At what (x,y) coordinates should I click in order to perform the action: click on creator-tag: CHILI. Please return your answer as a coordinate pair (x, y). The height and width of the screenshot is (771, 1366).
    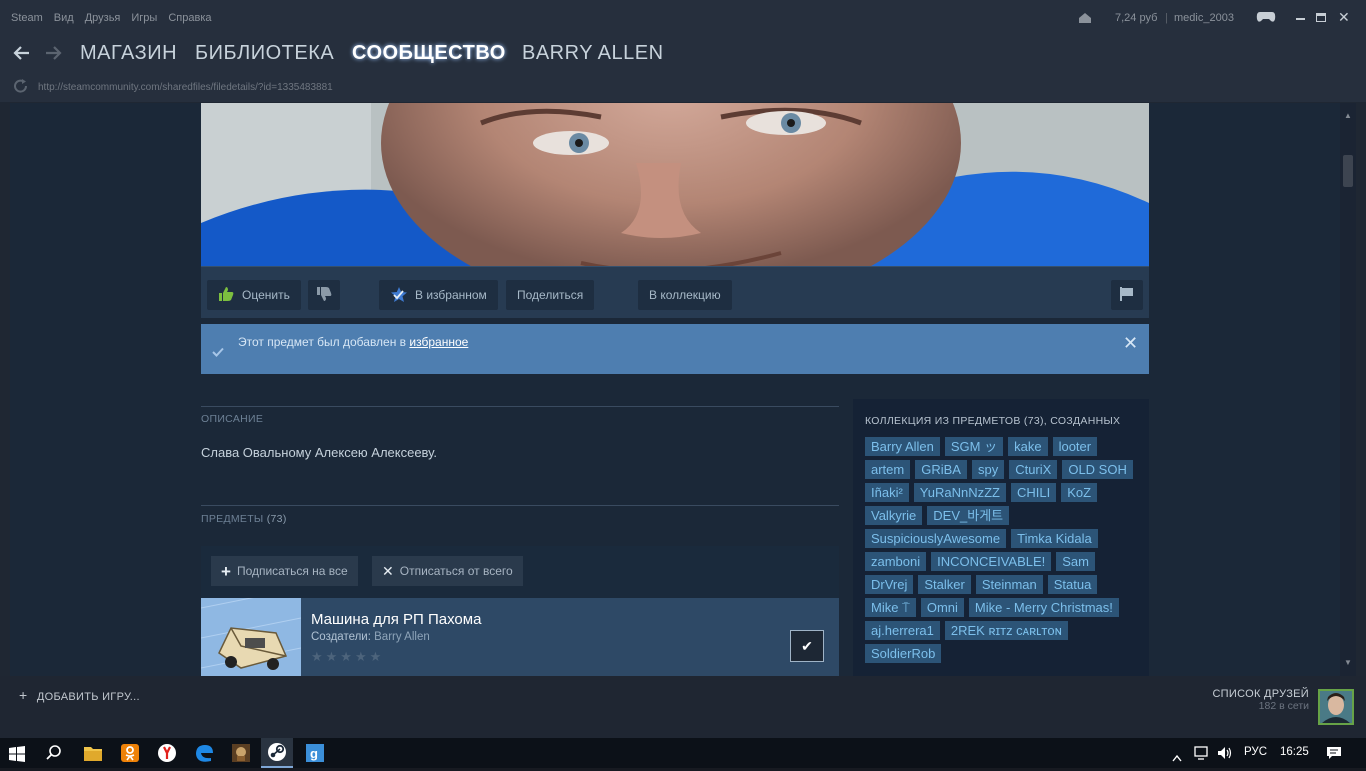
    Looking at the image, I should click on (1034, 492).